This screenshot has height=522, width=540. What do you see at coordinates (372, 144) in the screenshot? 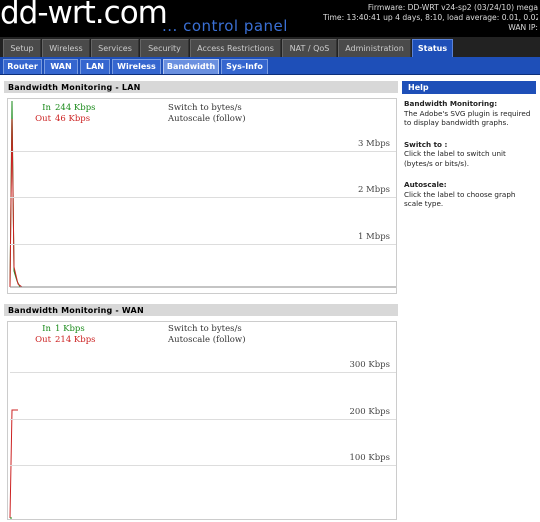
I see `lan-grid-label-1: 3 Mbps` at bounding box center [372, 144].